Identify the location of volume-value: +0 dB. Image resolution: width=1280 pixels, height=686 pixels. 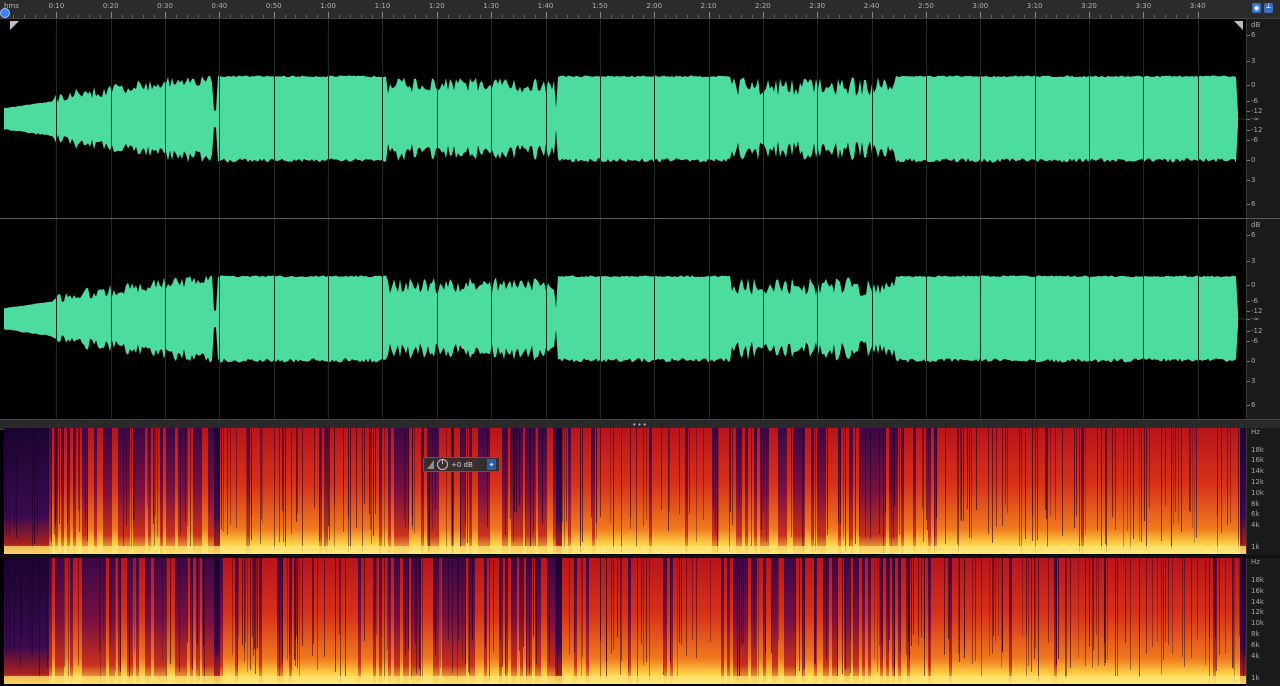
(467, 465).